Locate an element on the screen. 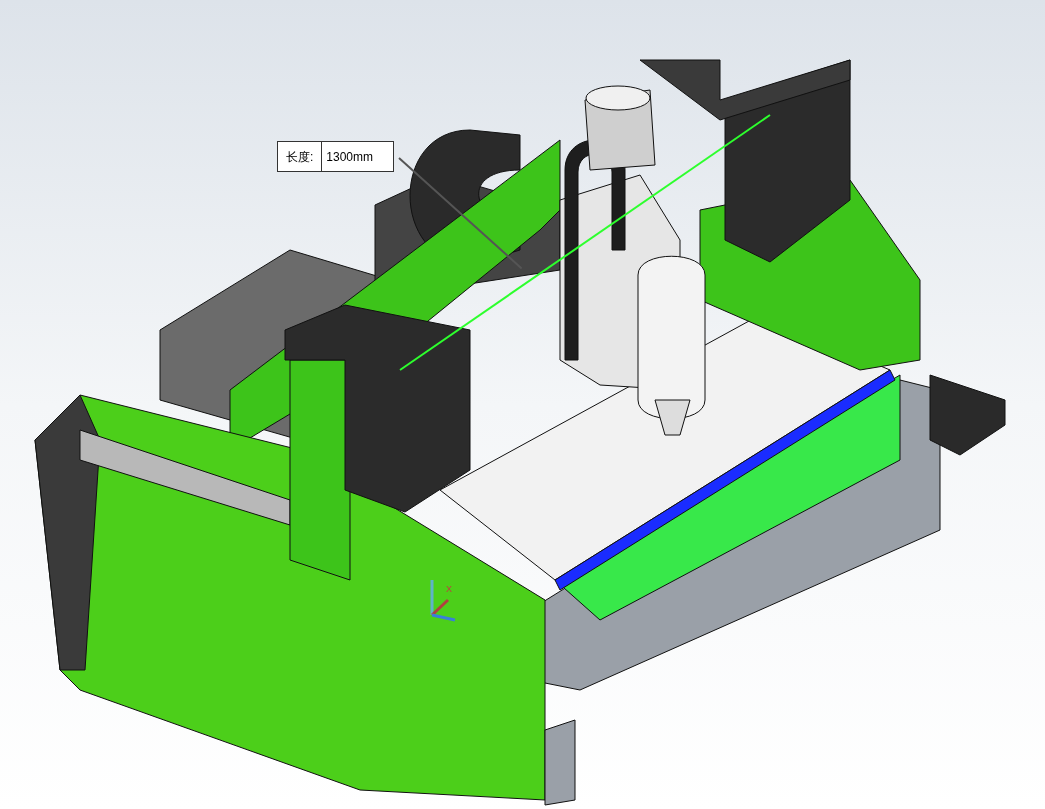 This screenshot has width=1045, height=809. tooltip-value: 1300mm is located at coordinates (350, 157).